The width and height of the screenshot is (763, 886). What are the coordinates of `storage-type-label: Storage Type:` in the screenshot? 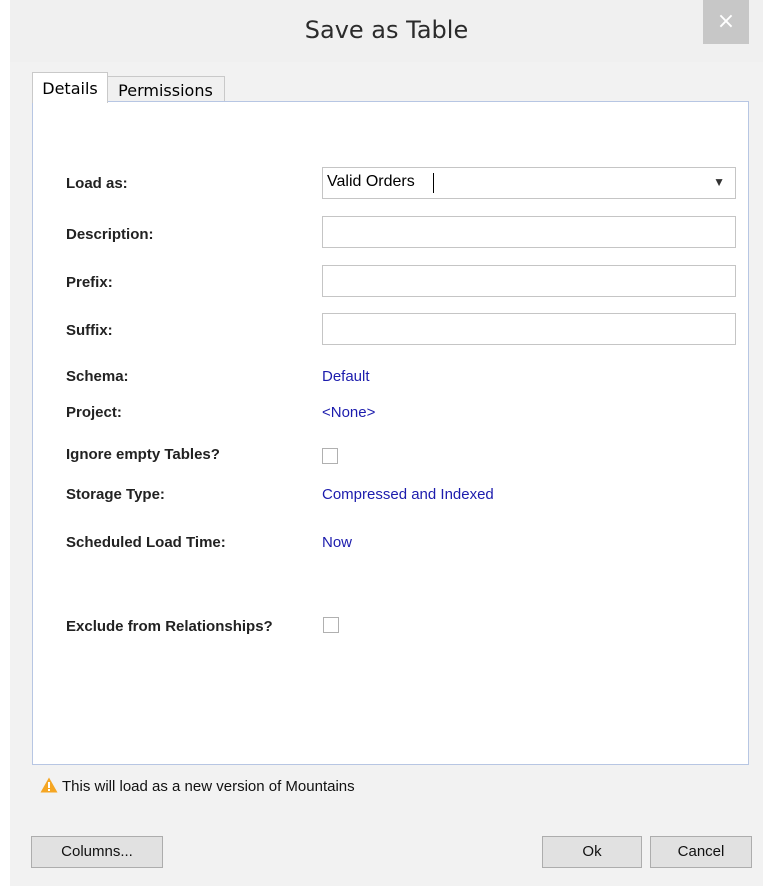 It's located at (115, 494).